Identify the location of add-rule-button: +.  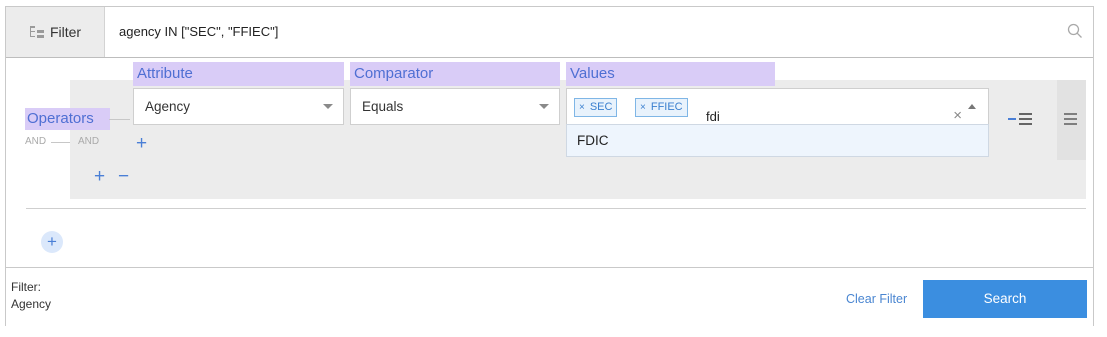
(141, 143).